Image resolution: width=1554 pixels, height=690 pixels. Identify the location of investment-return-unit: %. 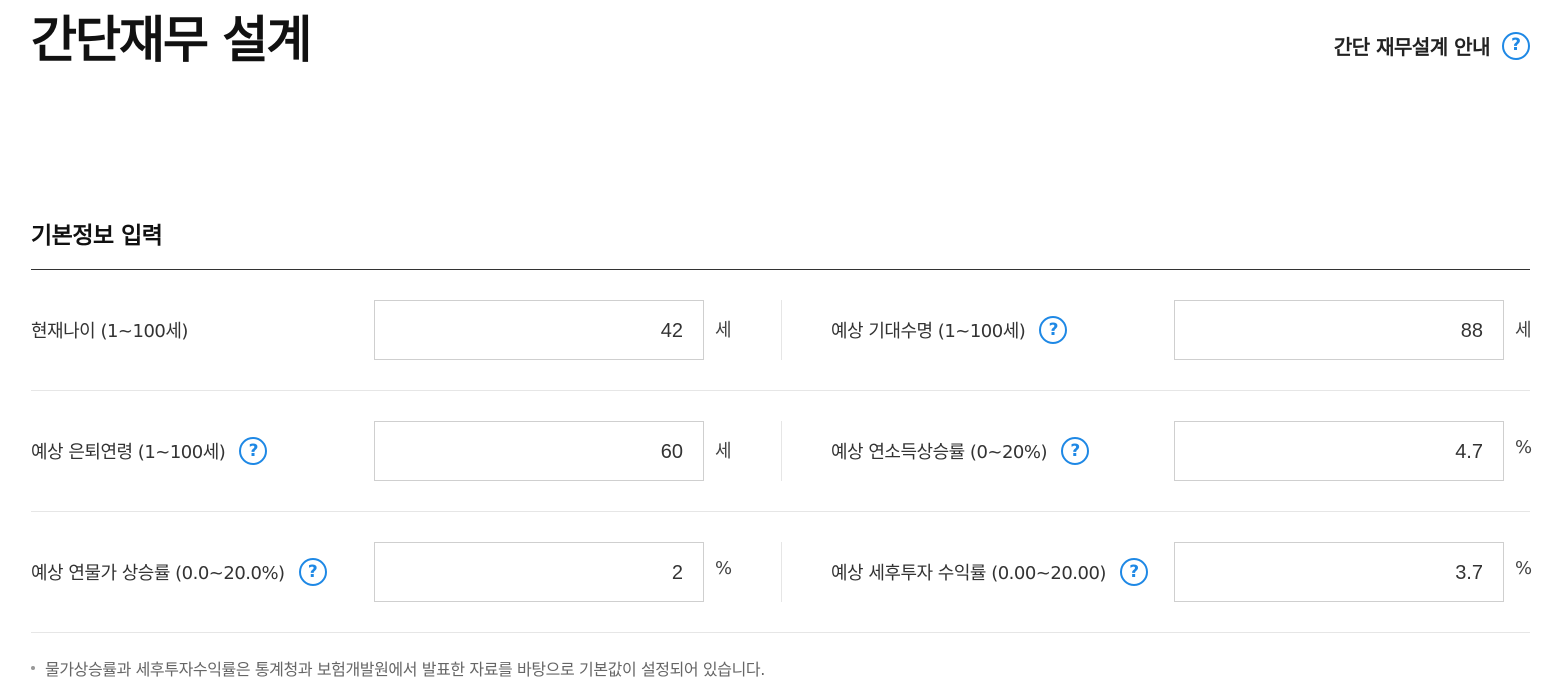
(1524, 568).